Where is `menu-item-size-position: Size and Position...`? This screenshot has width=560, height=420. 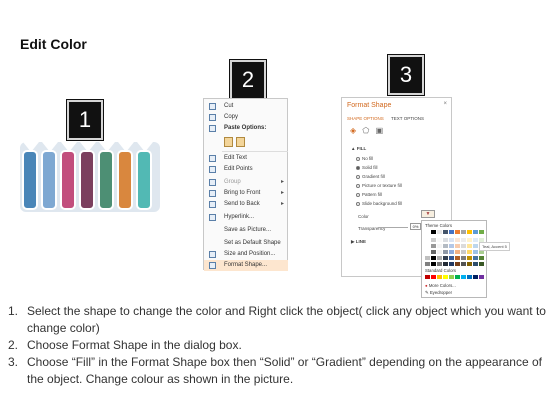
menu-item-size-position: Size and Position... is located at coordinates (246, 254).